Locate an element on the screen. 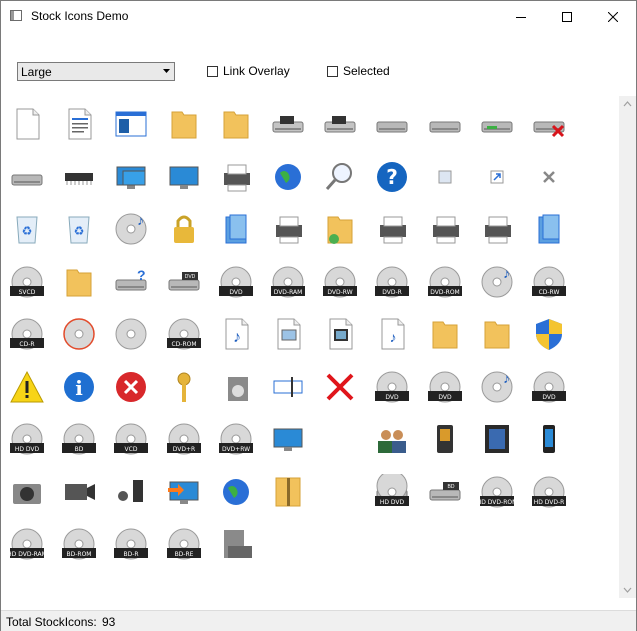  minimize-button is located at coordinates (521, 16).